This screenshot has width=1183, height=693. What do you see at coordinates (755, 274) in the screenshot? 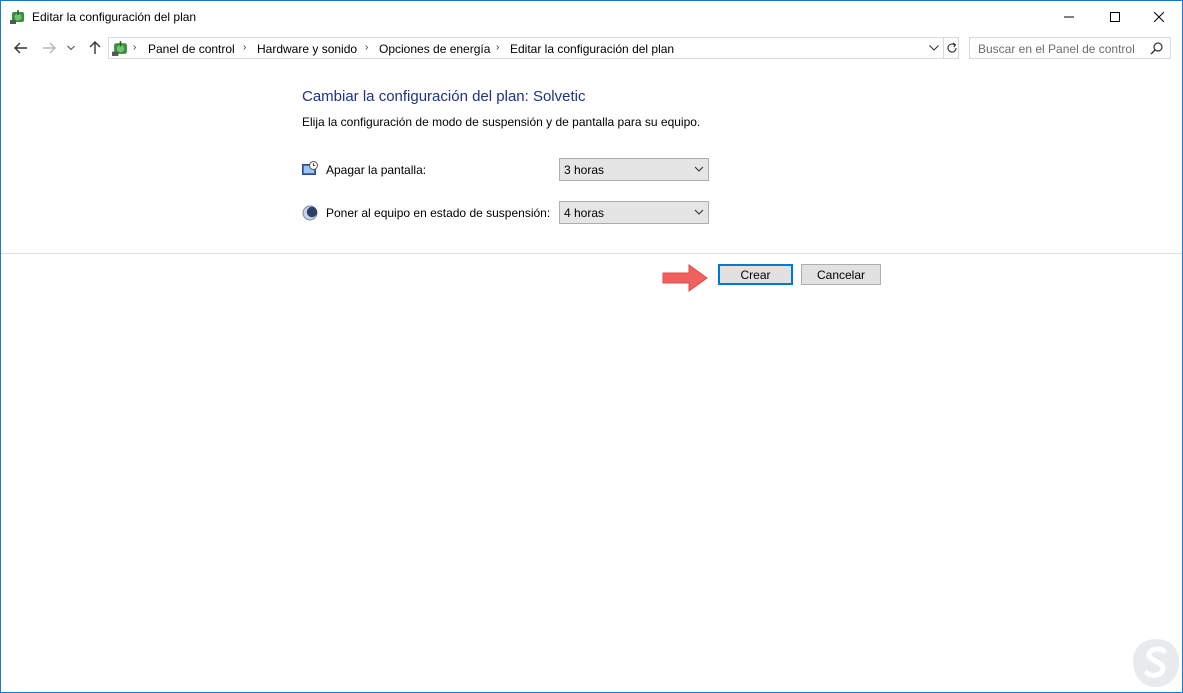
I see `crear-button: Crear` at bounding box center [755, 274].